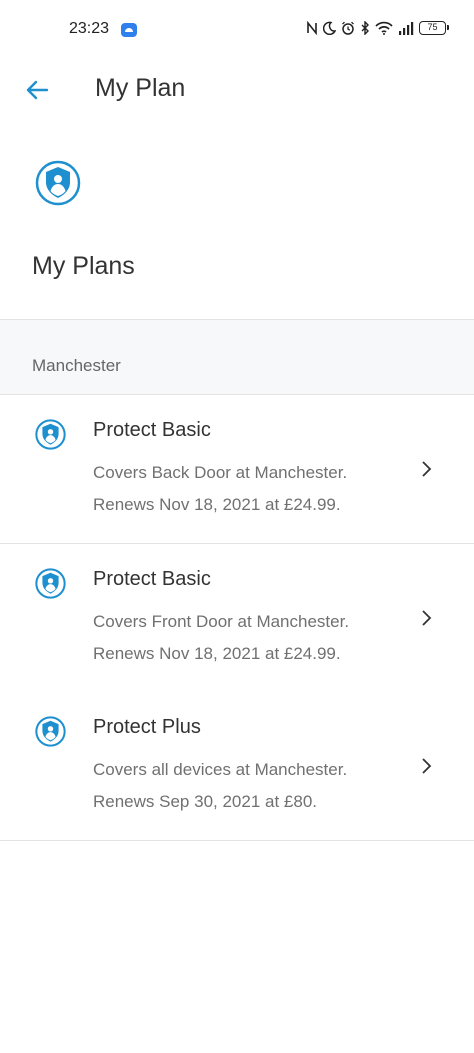  Describe the element at coordinates (147, 727) in the screenshot. I see `plan-name: Protect Plus` at that location.